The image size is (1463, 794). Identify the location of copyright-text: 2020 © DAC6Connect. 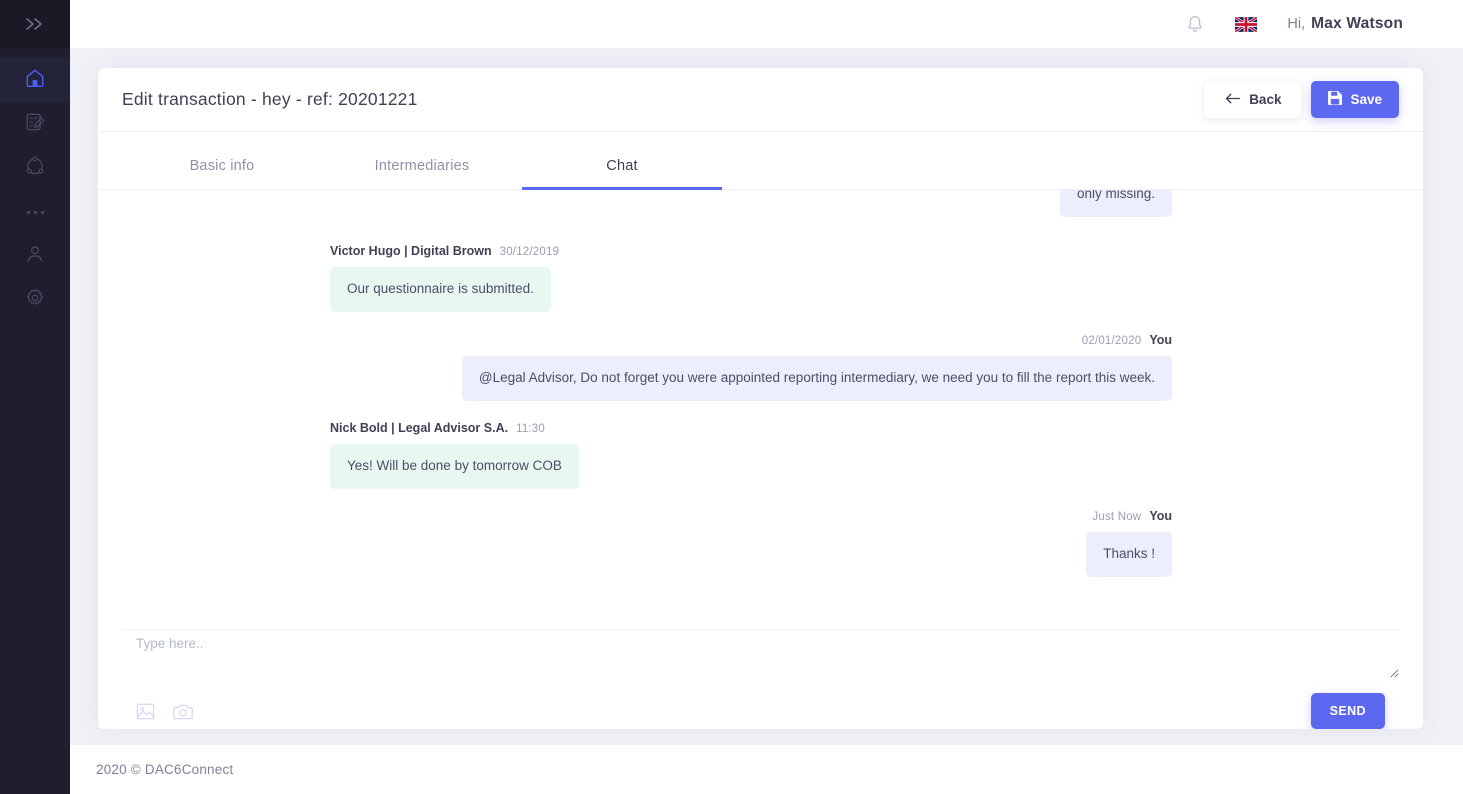
(165, 769).